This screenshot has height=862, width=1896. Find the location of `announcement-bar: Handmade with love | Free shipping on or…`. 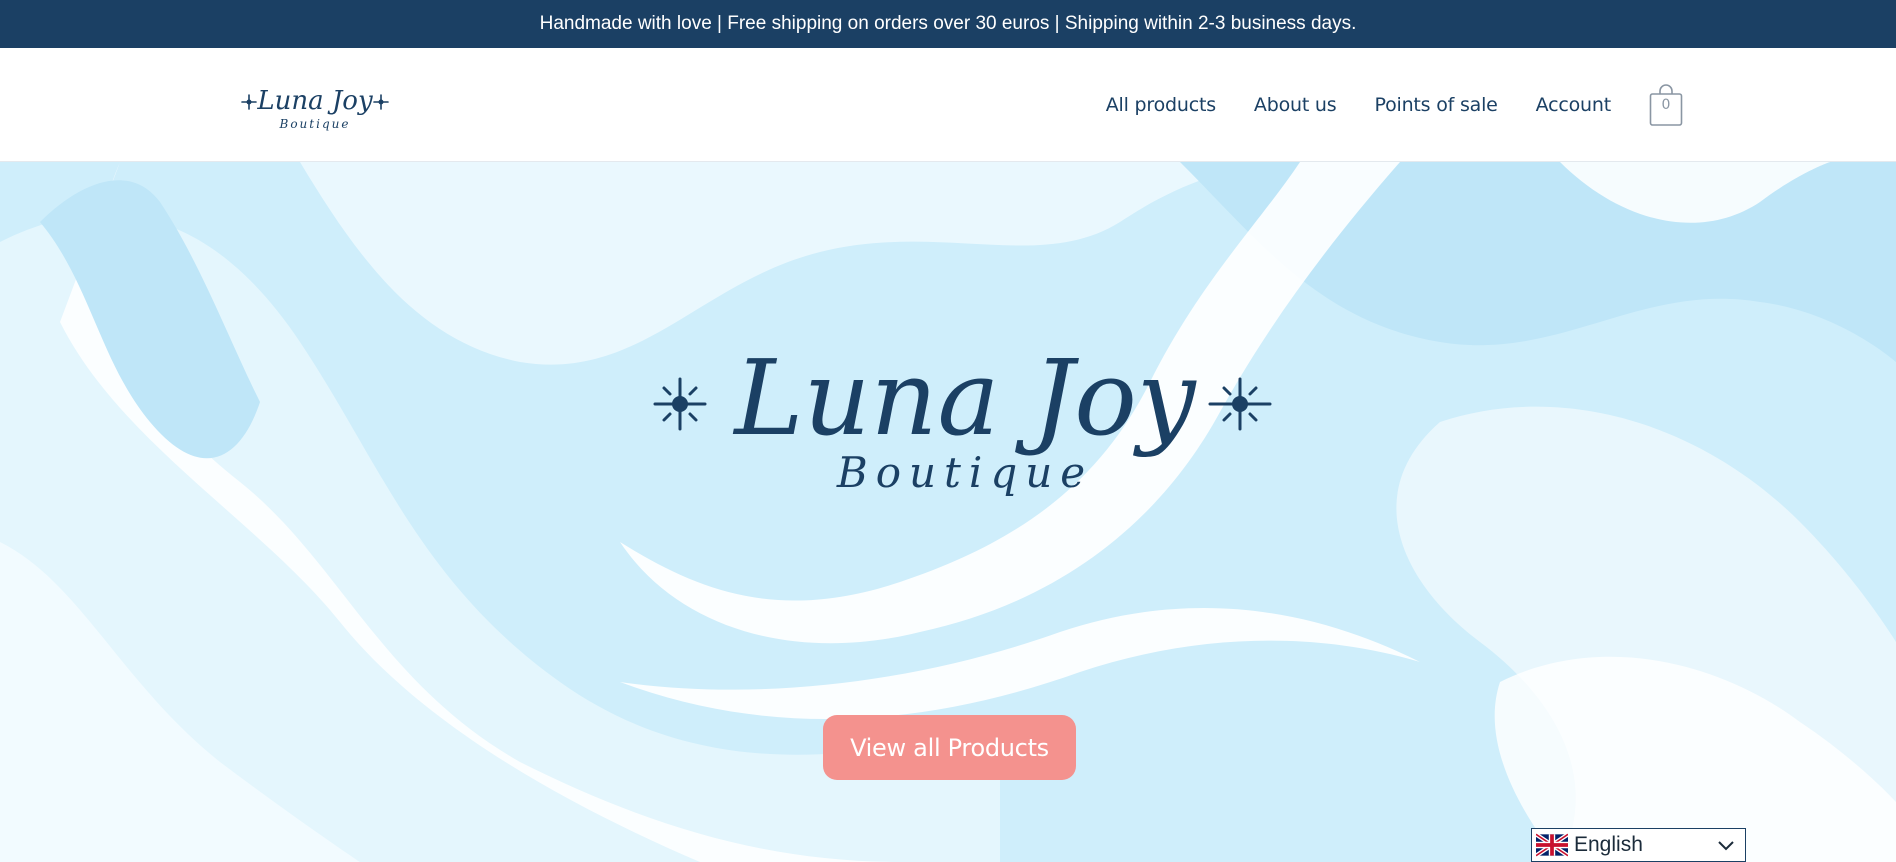

announcement-bar: Handmade with love | Free shipping on or… is located at coordinates (948, 24).